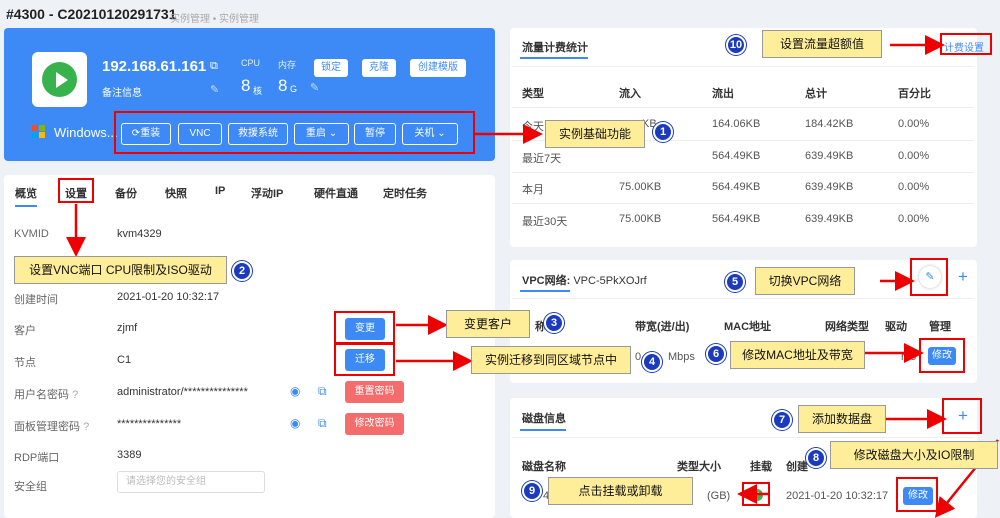  What do you see at coordinates (805, 281) in the screenshot?
I see `callout-switch-vpc: 切换VPC网络` at bounding box center [805, 281].